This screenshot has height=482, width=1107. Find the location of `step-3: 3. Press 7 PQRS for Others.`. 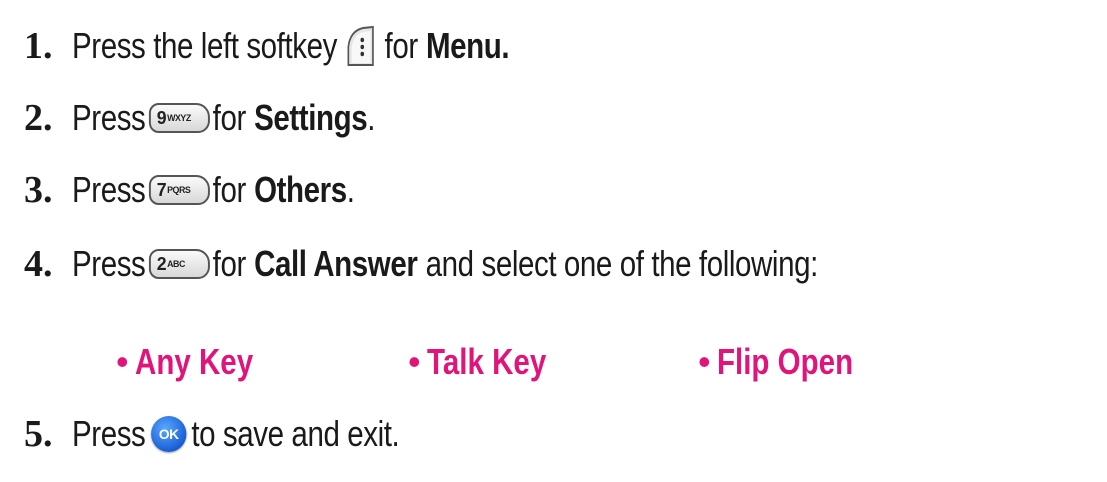

step-3: 3. Press 7 PQRS for Others. is located at coordinates (220, 190).